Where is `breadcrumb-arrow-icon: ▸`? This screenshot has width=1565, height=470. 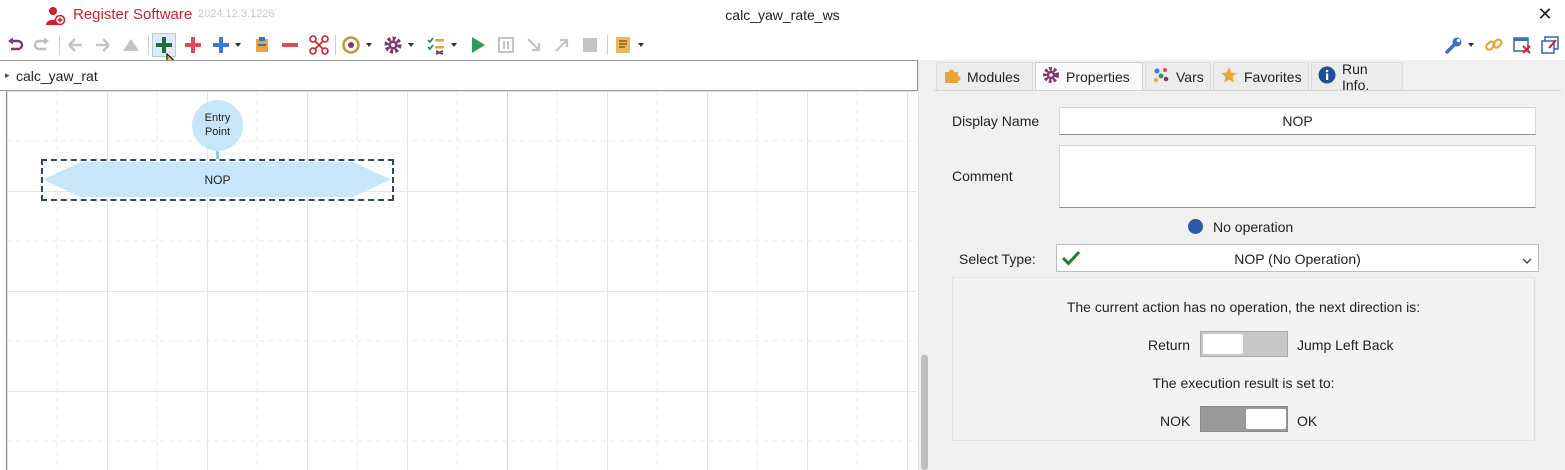
breadcrumb-arrow-icon: ▸ is located at coordinates (7, 75).